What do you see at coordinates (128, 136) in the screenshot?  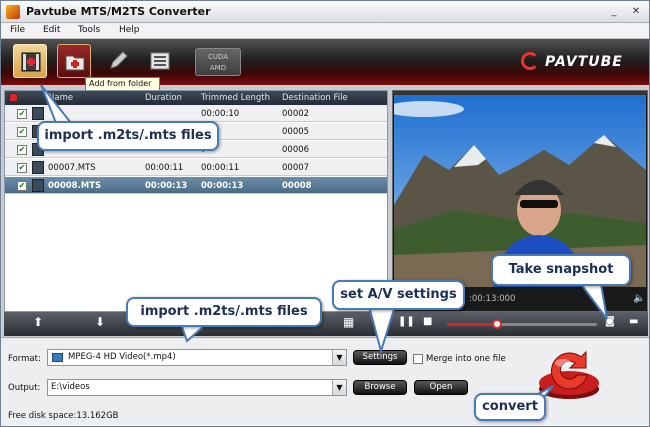 I see `callout-import-top: import .m2ts/.mts files` at bounding box center [128, 136].